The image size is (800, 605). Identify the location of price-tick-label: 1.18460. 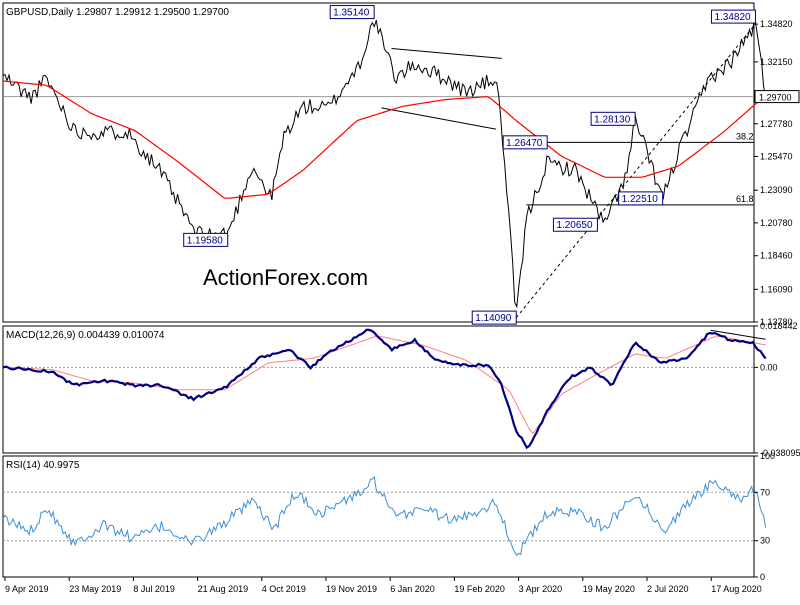
(776, 256).